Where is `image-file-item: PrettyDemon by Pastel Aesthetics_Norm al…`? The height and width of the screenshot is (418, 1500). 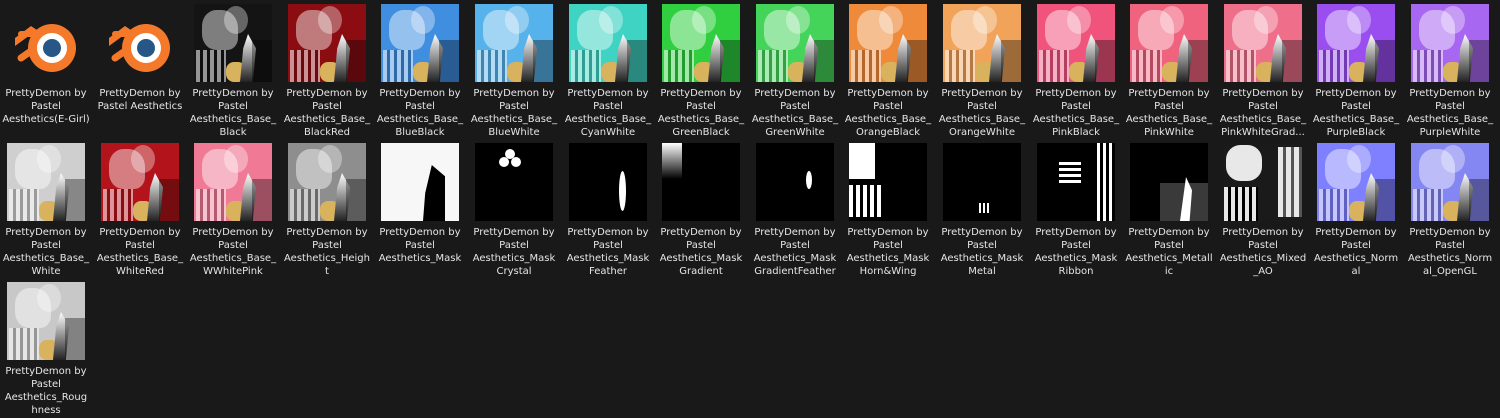 image-file-item: PrettyDemon by Pastel Aesthetics_Norm al… is located at coordinates (1450, 208).